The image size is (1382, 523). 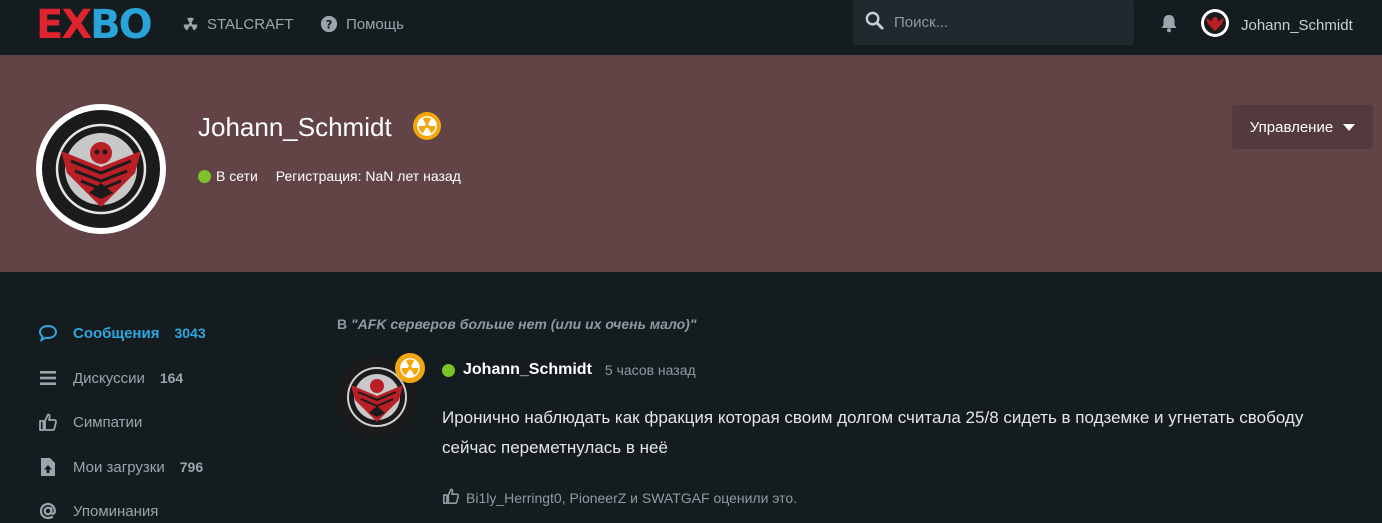 What do you see at coordinates (448, 370) in the screenshot?
I see `post-online-dot-icon` at bounding box center [448, 370].